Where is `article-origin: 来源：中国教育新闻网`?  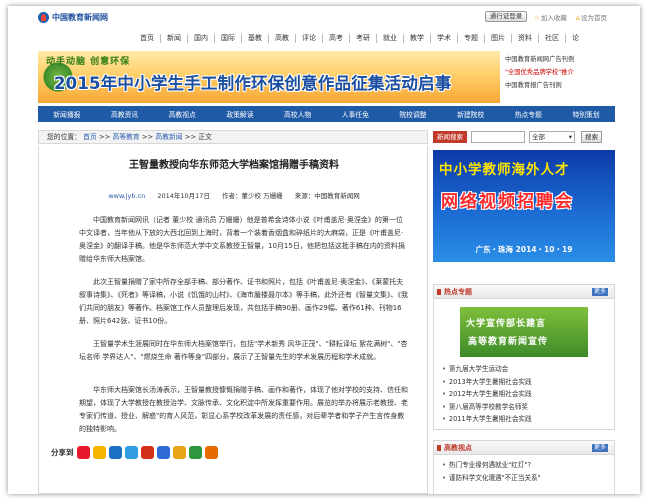 article-origin: 来源：中国教育新闻网 is located at coordinates (327, 196).